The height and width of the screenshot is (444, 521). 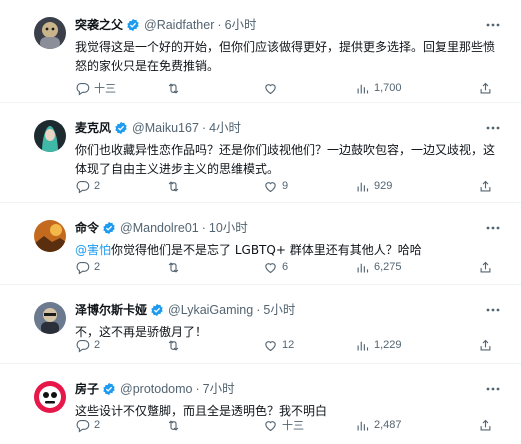 What do you see at coordinates (225, 128) in the screenshot?
I see `timestamp: 4小时` at bounding box center [225, 128].